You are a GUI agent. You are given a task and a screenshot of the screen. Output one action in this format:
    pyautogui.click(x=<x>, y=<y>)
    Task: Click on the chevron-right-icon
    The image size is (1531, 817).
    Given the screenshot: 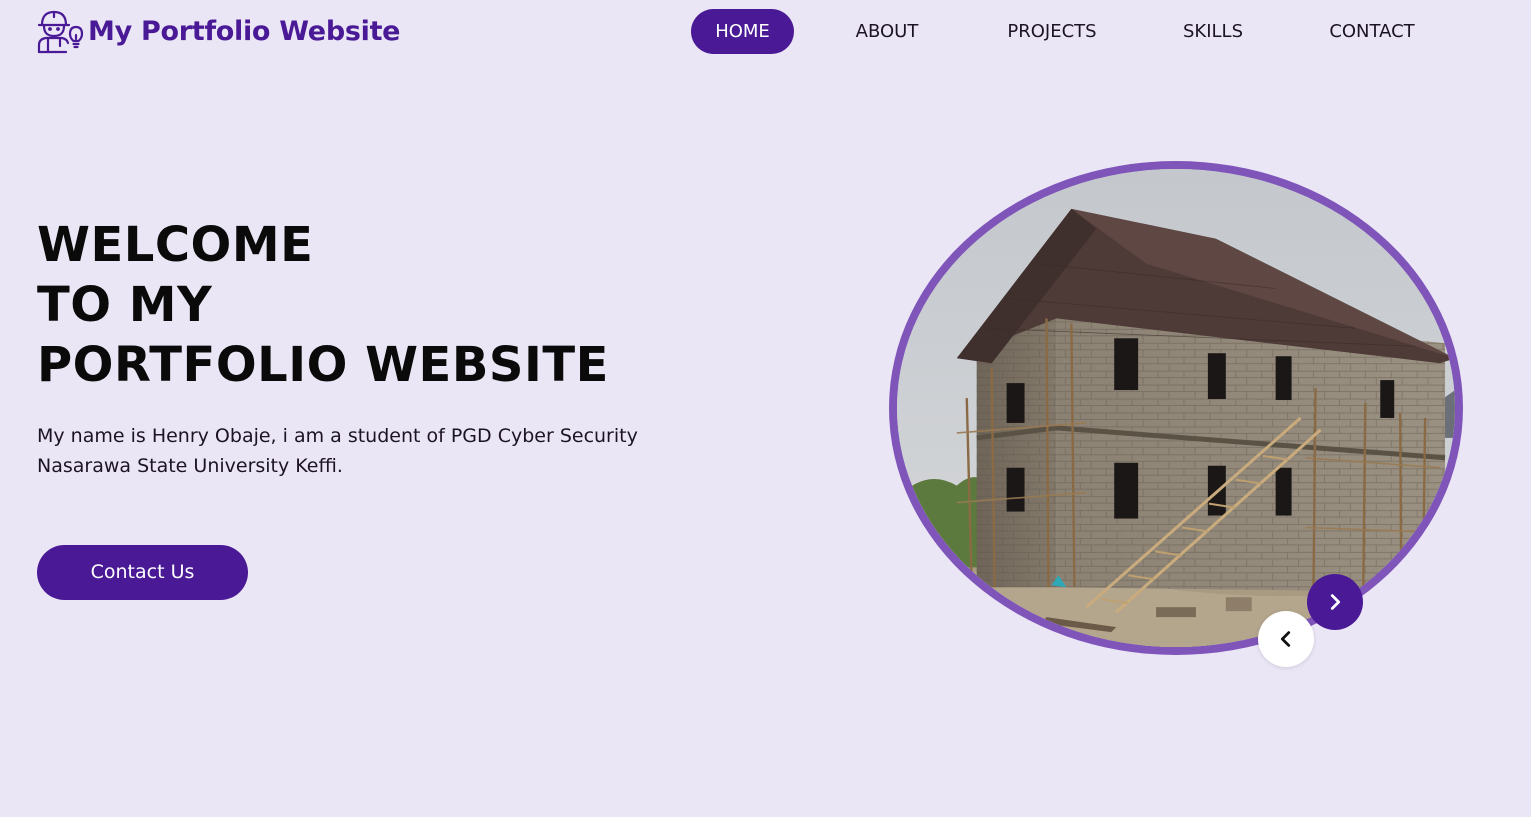 What is the action you would take?
    pyautogui.click(x=1335, y=602)
    